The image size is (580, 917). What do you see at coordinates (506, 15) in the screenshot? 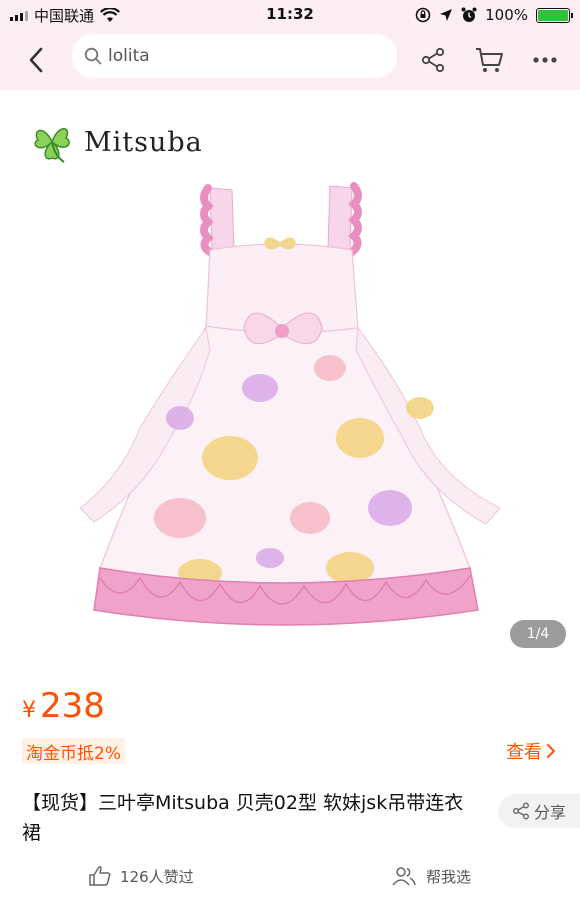
I see `battery-percent: 100%` at bounding box center [506, 15].